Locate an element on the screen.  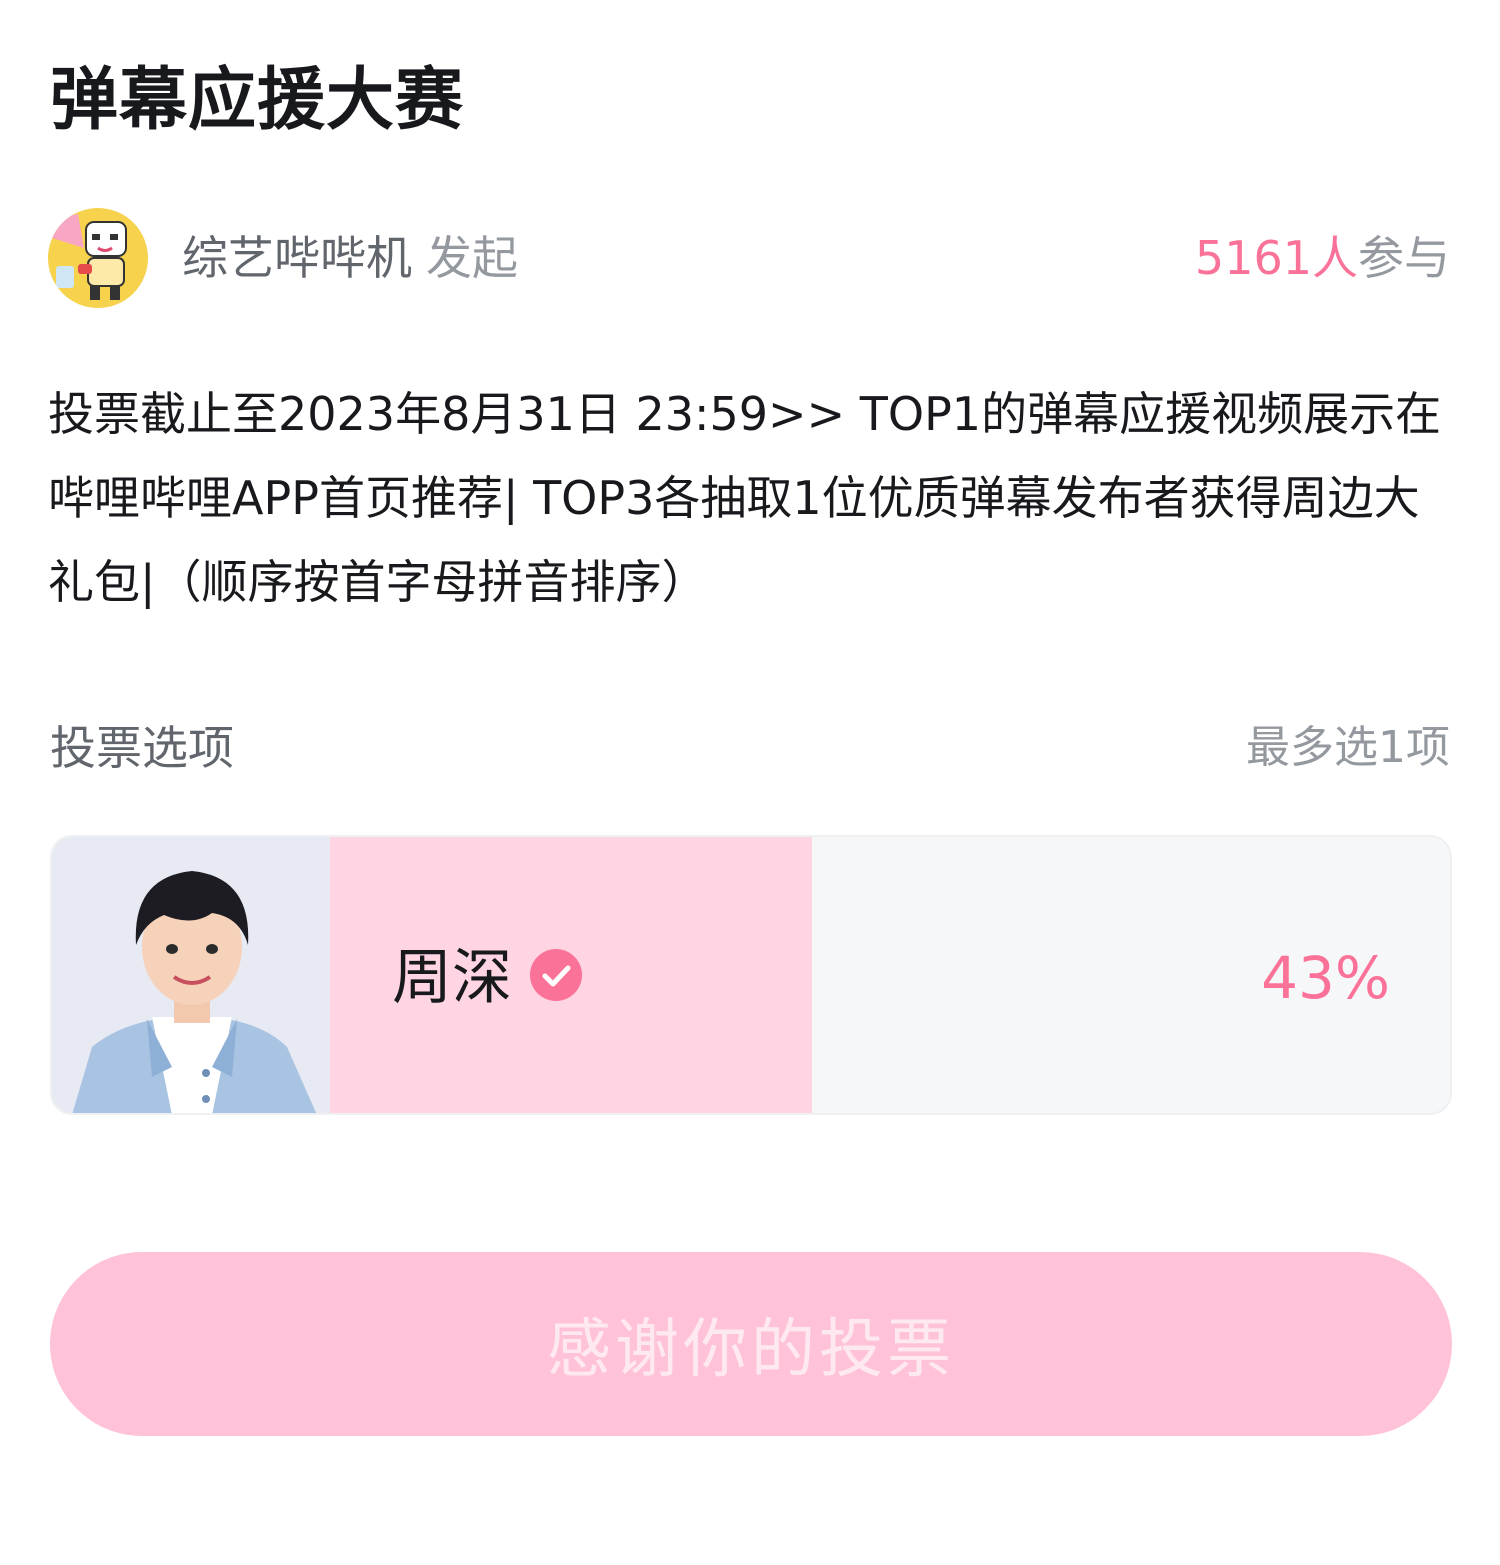
participants-count: 5161人参与 is located at coordinates (1322, 258).